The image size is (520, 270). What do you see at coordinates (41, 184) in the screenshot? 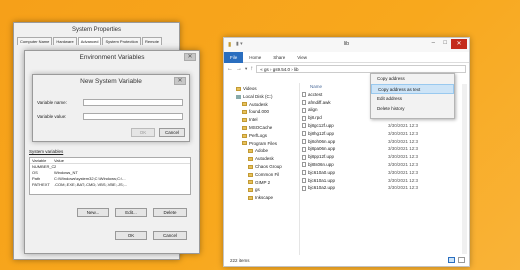
I see `variable-name: PATHEXT` at bounding box center [41, 184].